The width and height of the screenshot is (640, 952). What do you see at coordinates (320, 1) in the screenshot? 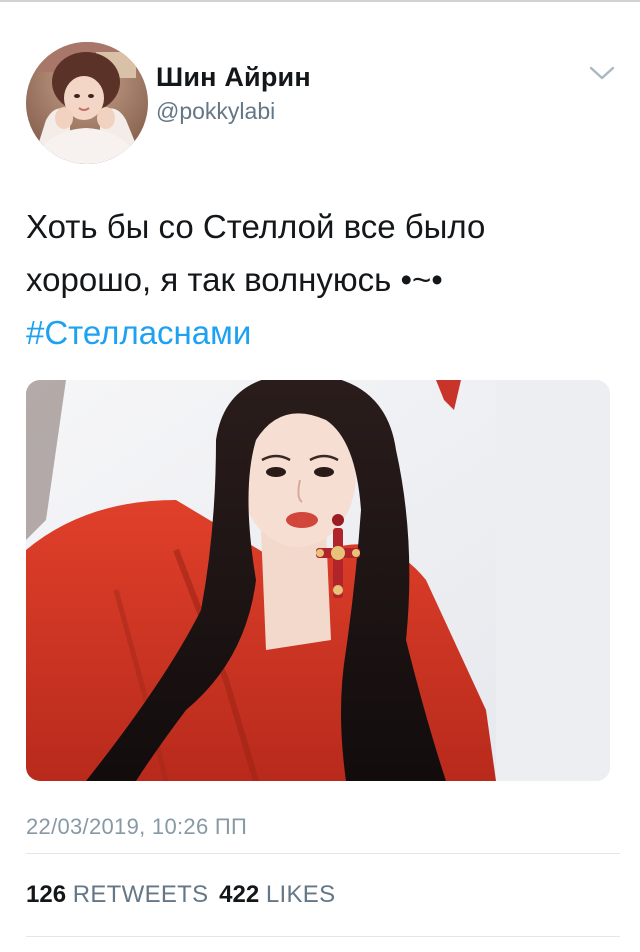
I see `top-divider` at bounding box center [320, 1].